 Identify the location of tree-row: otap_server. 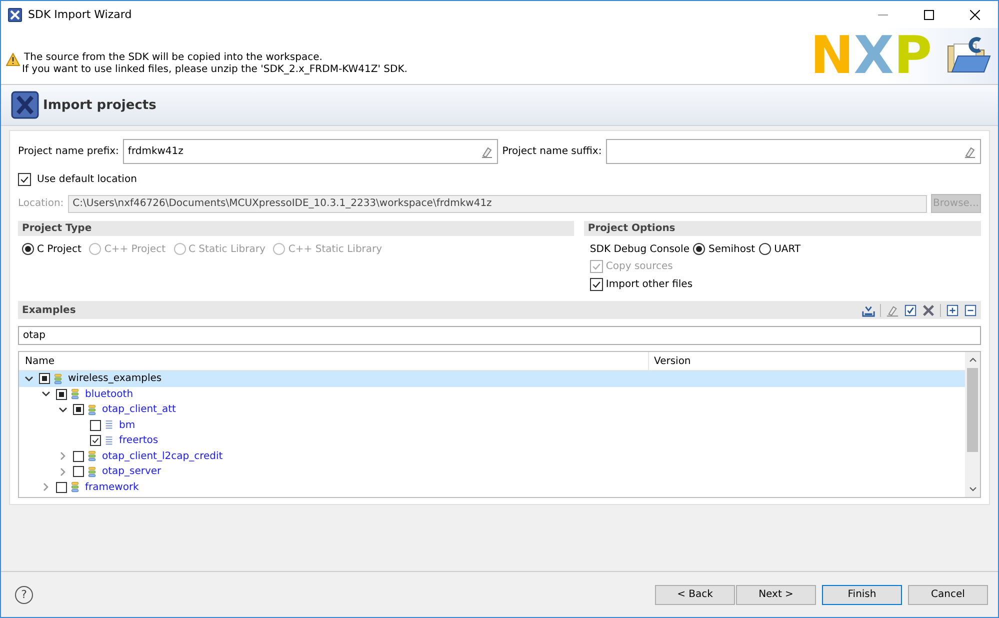
(492, 472).